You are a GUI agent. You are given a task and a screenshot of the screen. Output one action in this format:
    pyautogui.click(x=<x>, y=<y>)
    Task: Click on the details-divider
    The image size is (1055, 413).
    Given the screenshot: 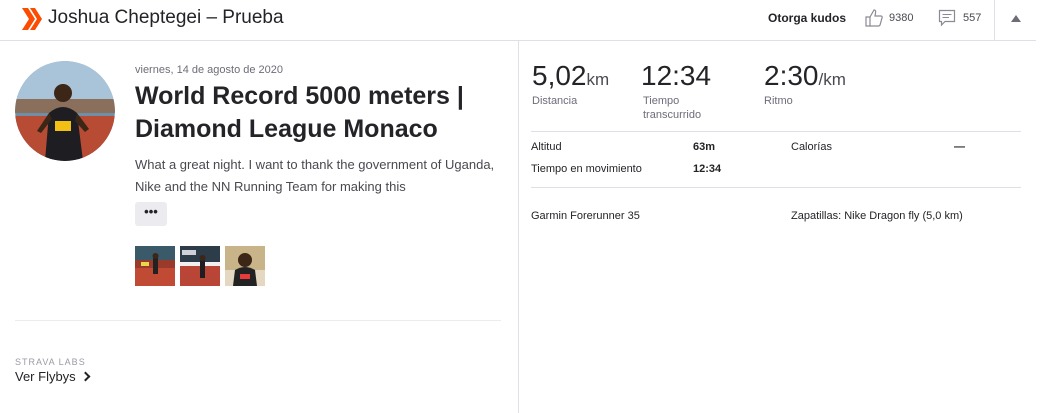 What is the action you would take?
    pyautogui.click(x=776, y=187)
    